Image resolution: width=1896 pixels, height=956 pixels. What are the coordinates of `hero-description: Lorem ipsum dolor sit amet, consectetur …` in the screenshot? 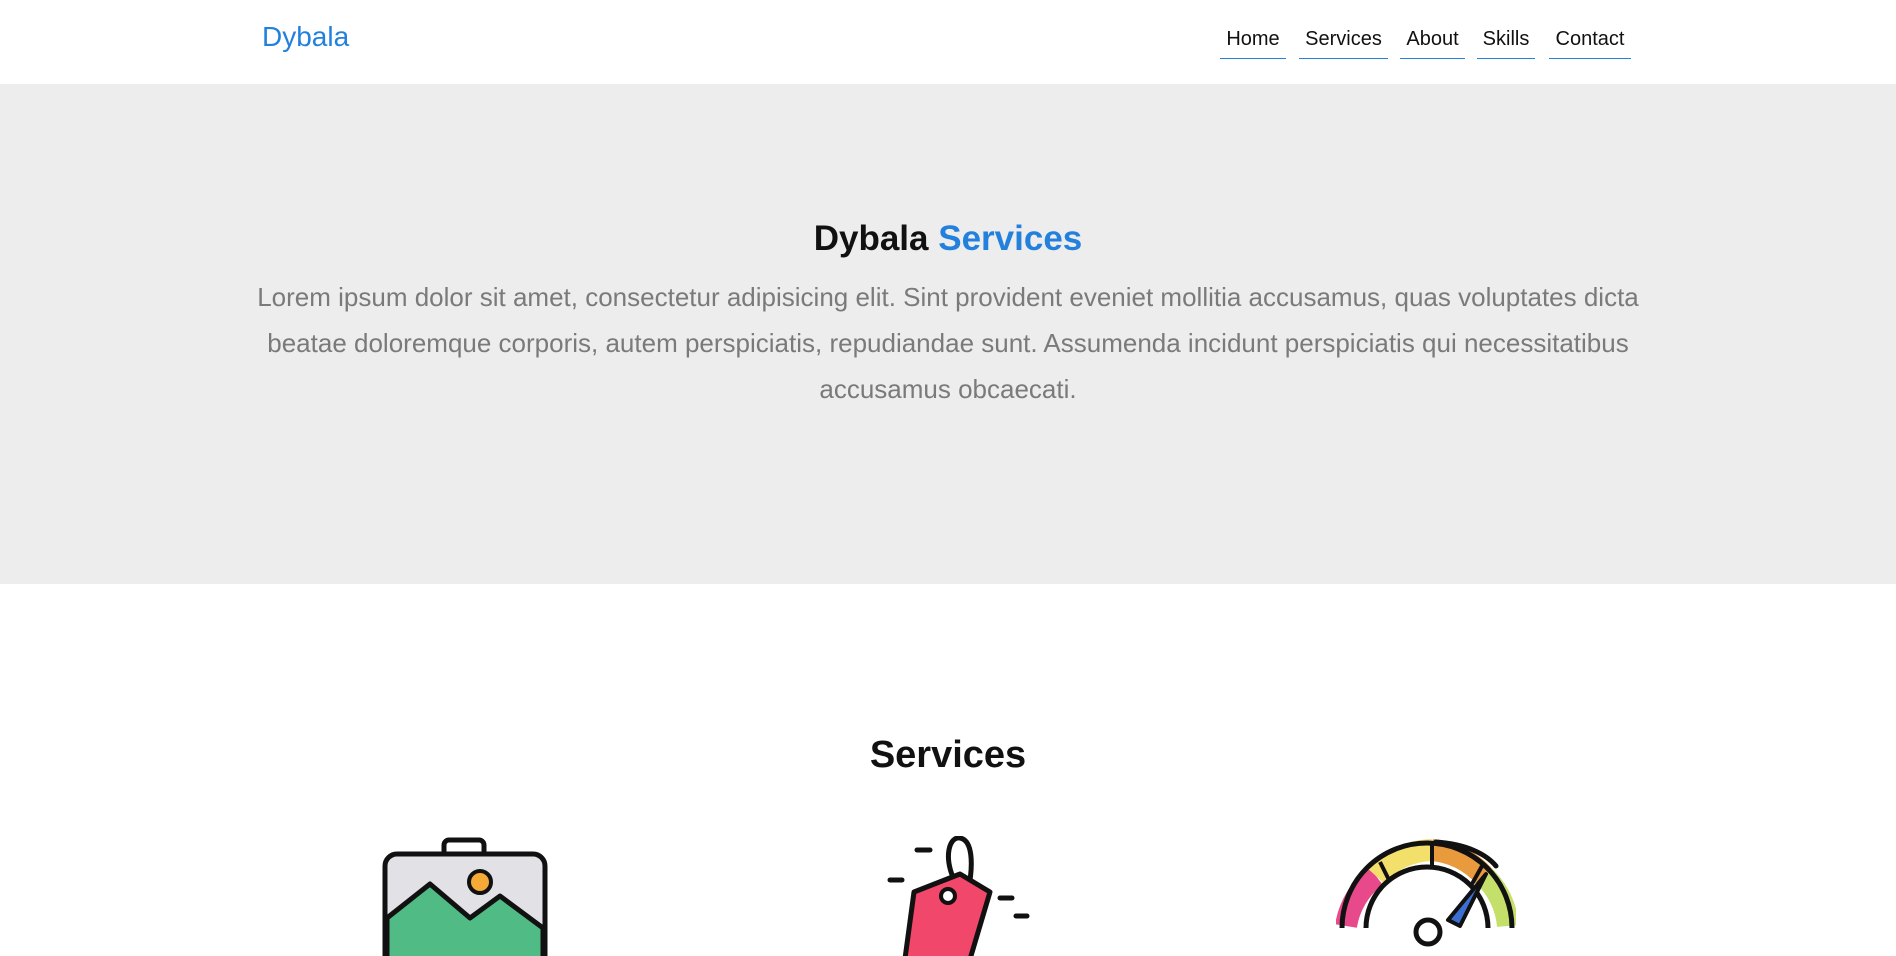 It's located at (948, 343).